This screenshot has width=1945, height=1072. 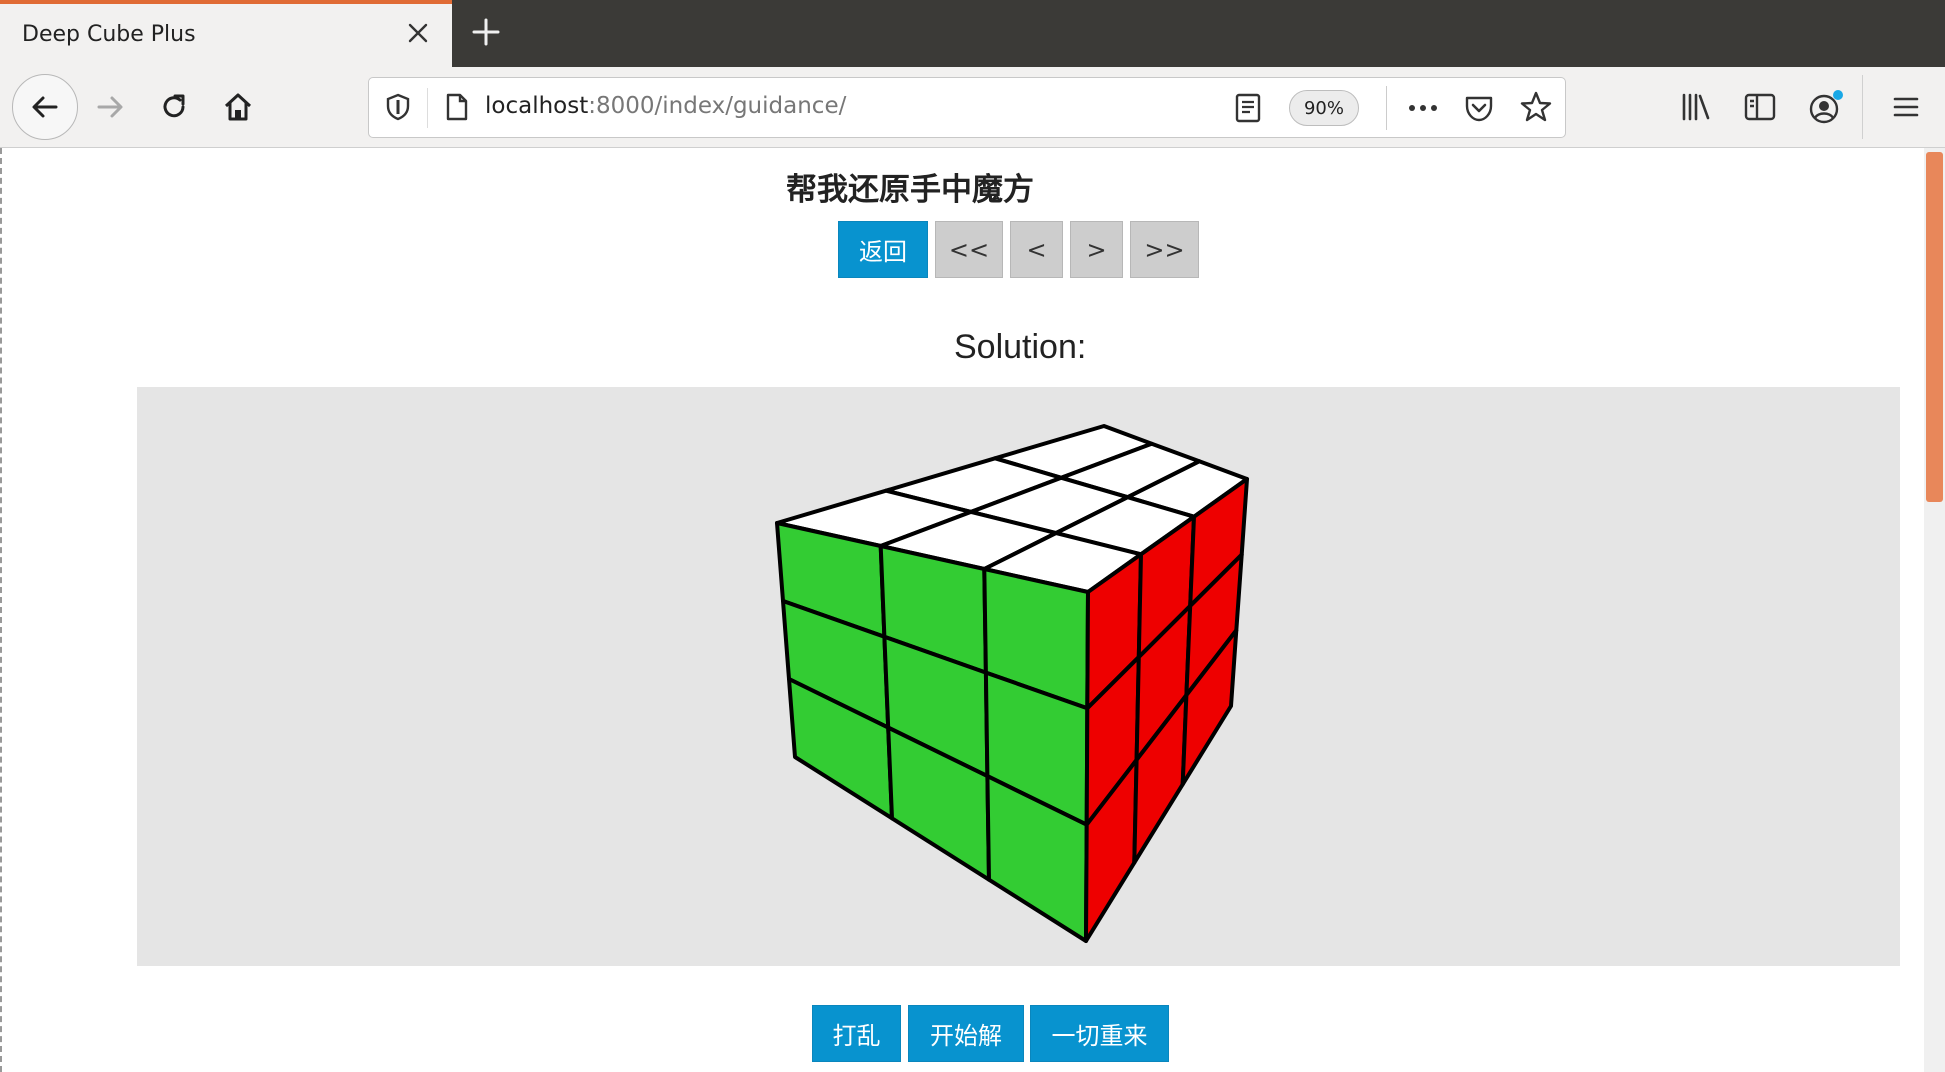 I want to click on first-step-button: <<, so click(x=969, y=249).